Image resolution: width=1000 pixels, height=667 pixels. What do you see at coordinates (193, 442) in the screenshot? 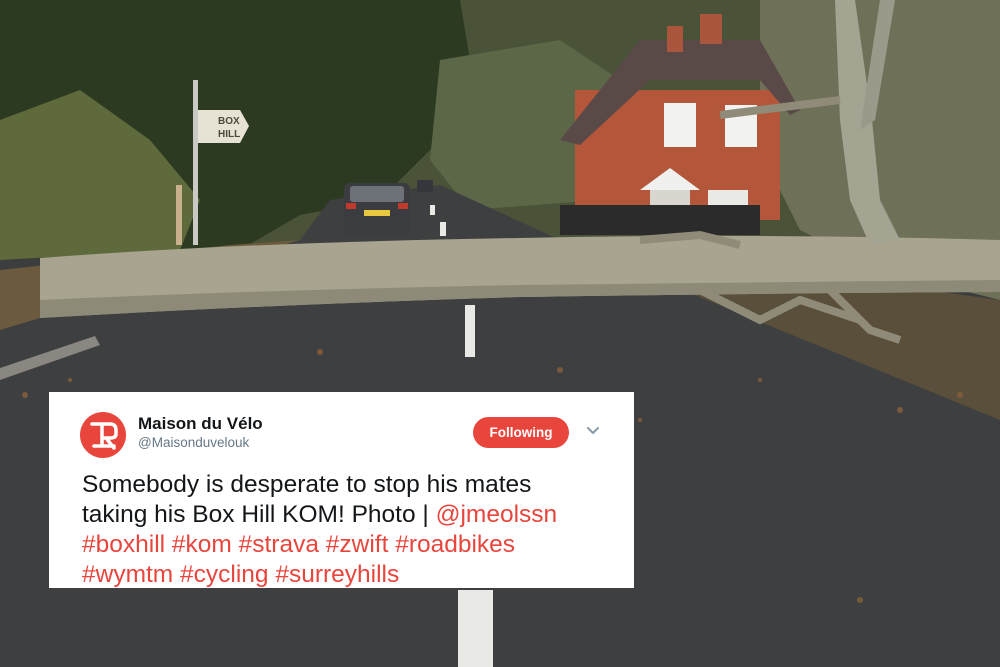
I see `account-handle: @Maisonduvelouk` at bounding box center [193, 442].